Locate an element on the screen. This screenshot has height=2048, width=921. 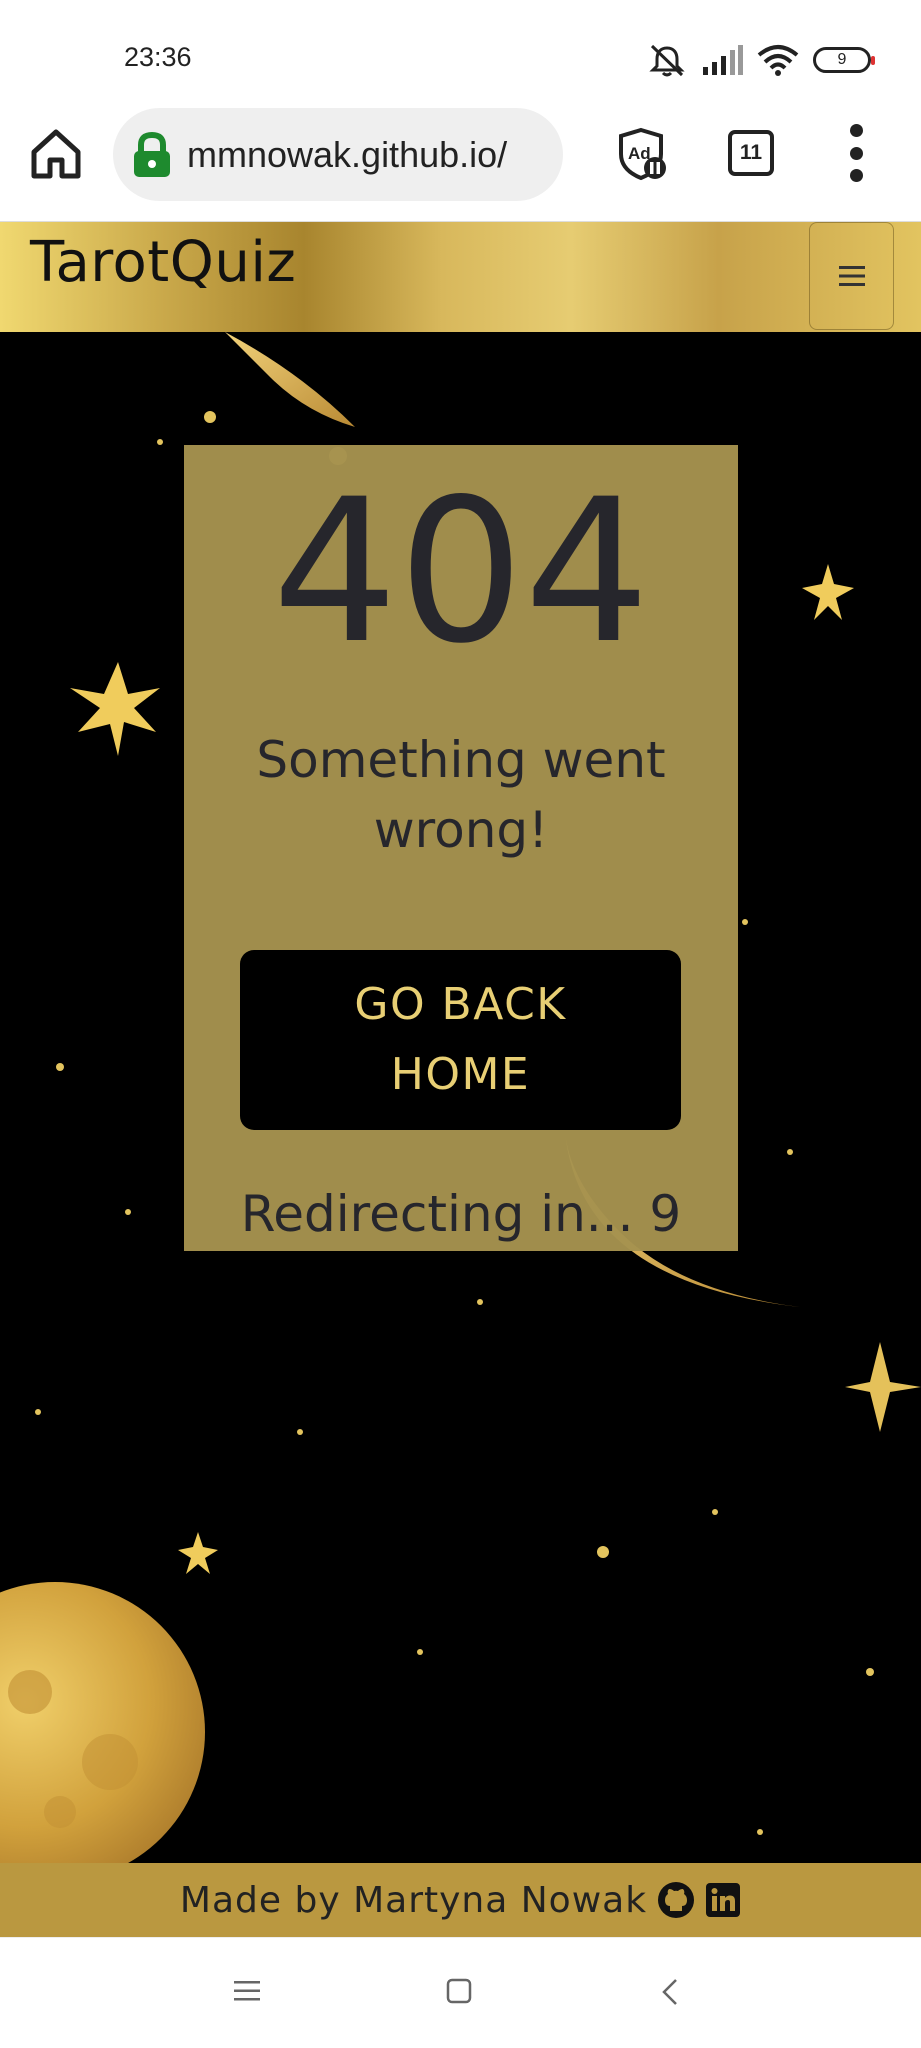
adblock-icon: Ad is located at coordinates (642, 154).